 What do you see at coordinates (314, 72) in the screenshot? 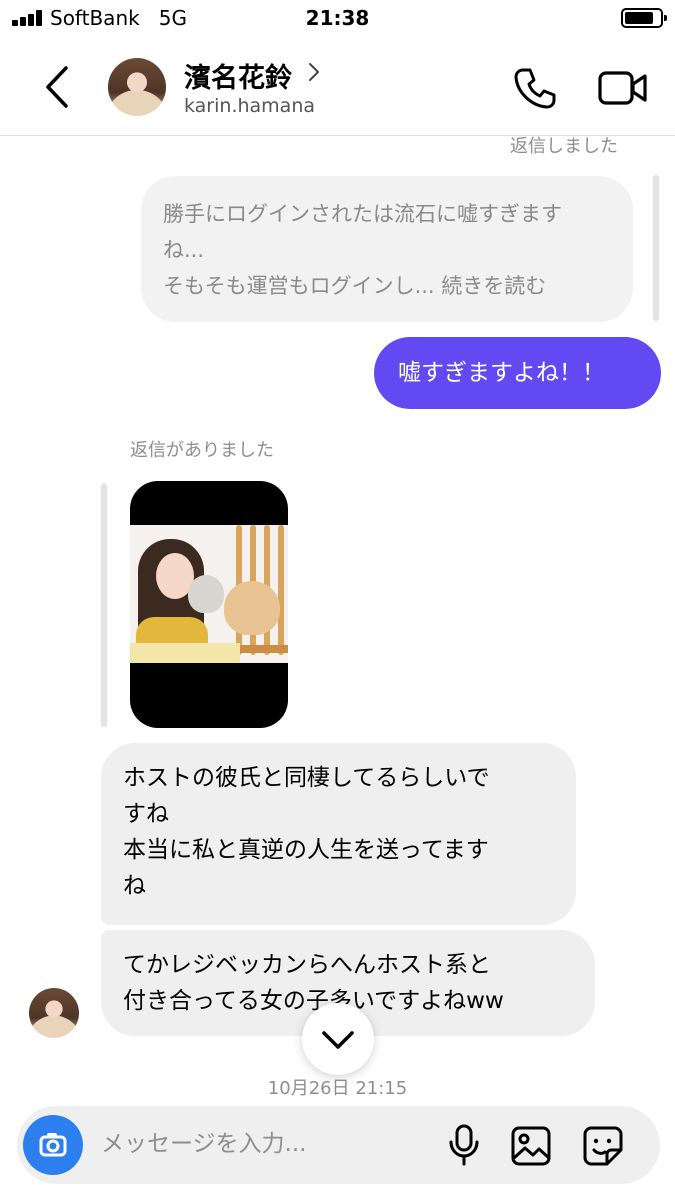
I see `chevron-right-icon` at bounding box center [314, 72].